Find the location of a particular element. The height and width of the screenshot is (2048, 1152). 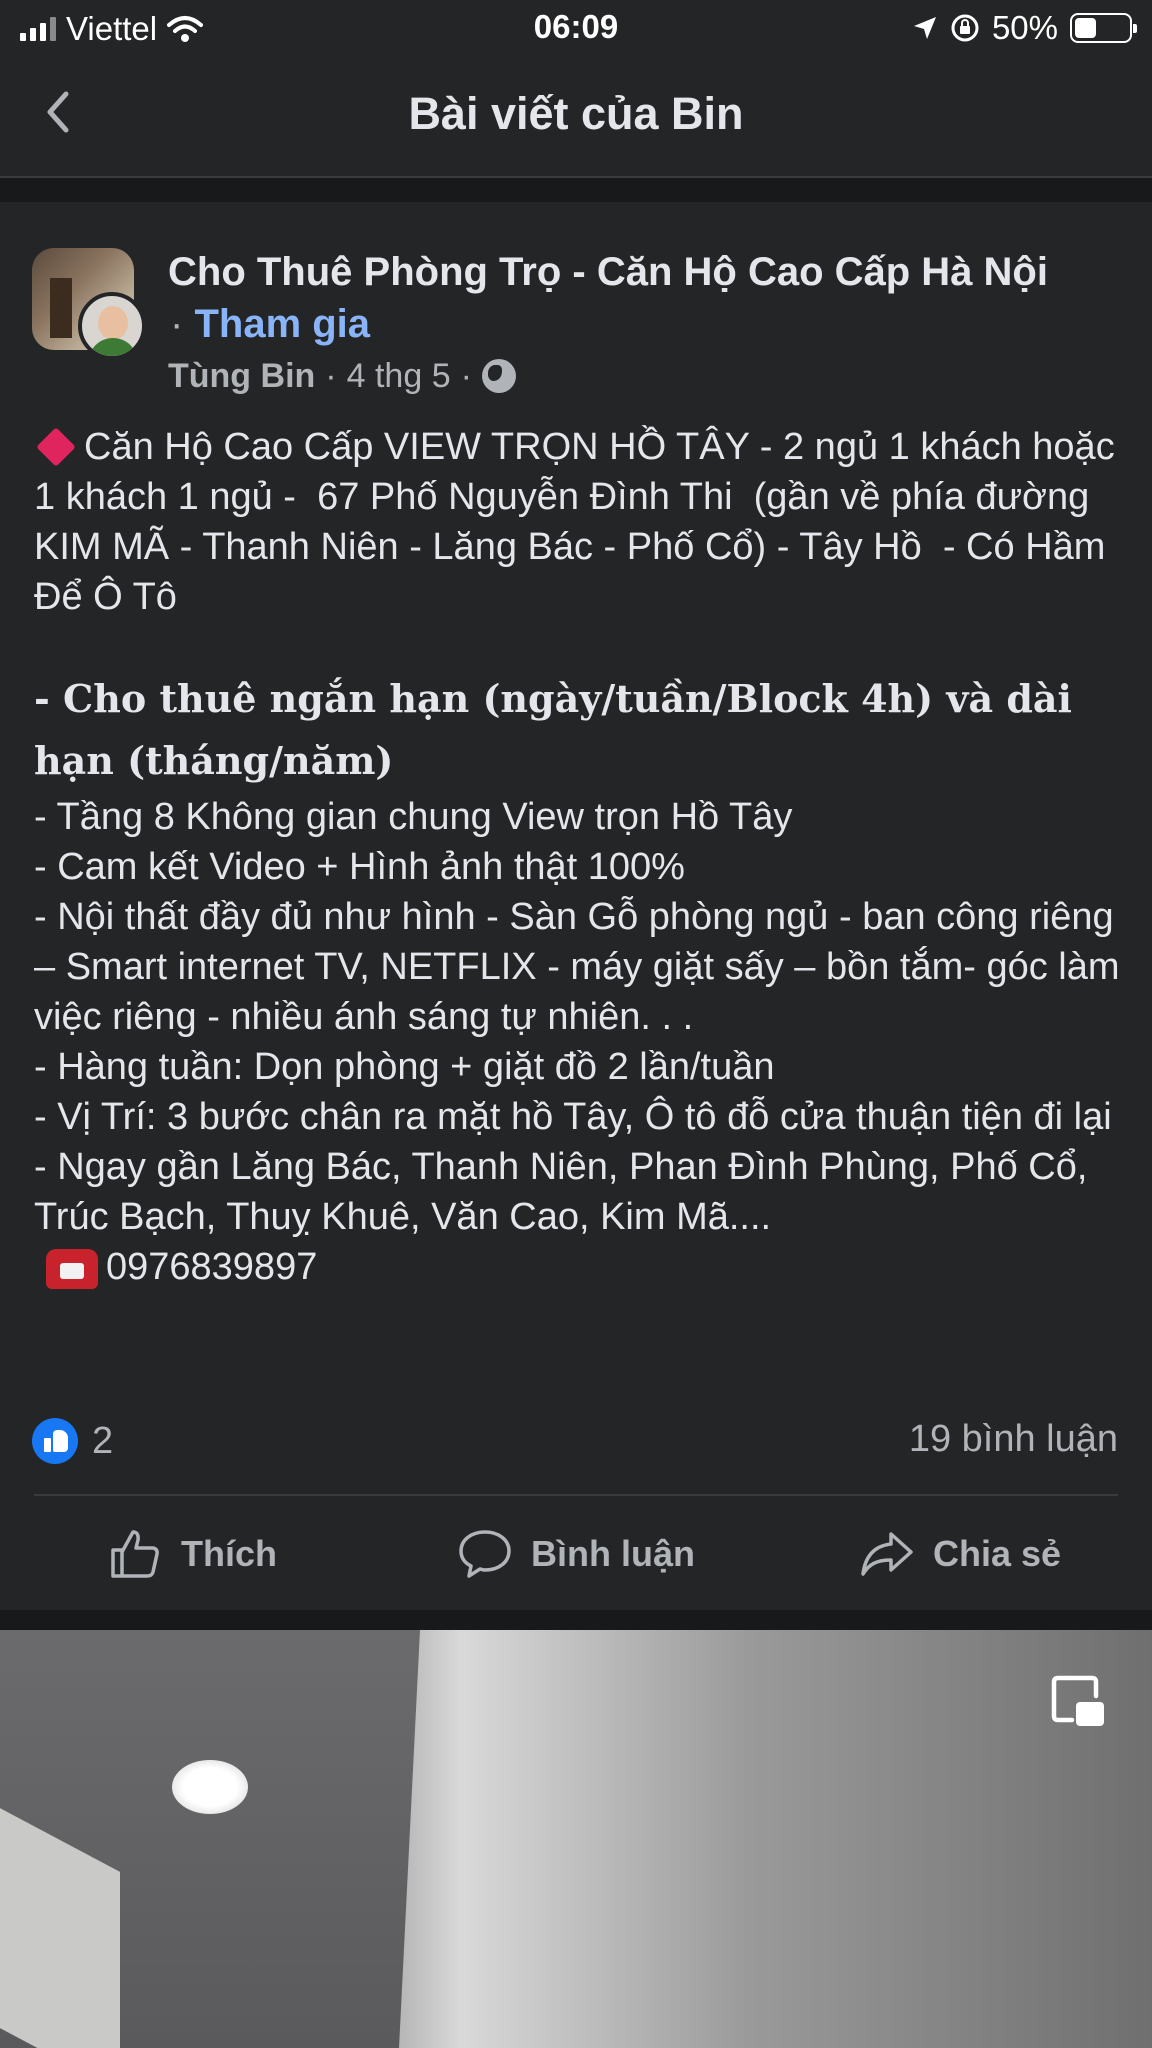

like-button: Thích is located at coordinates (192, 1554).